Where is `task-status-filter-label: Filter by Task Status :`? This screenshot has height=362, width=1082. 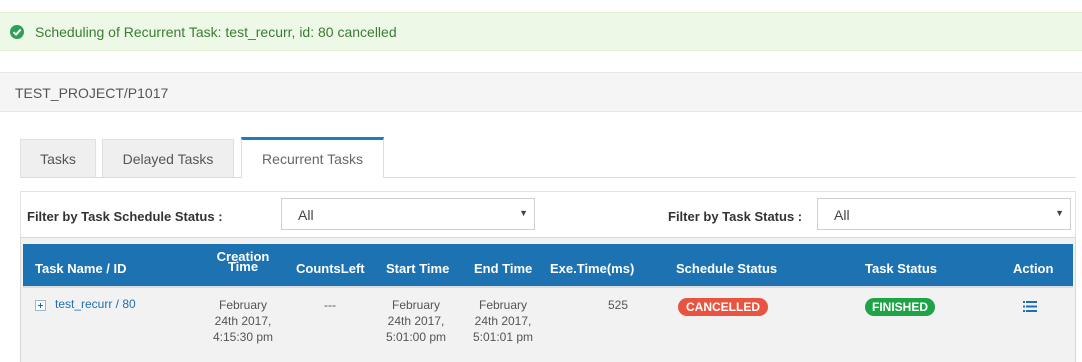
task-status-filter-label: Filter by Task Status : is located at coordinates (735, 216).